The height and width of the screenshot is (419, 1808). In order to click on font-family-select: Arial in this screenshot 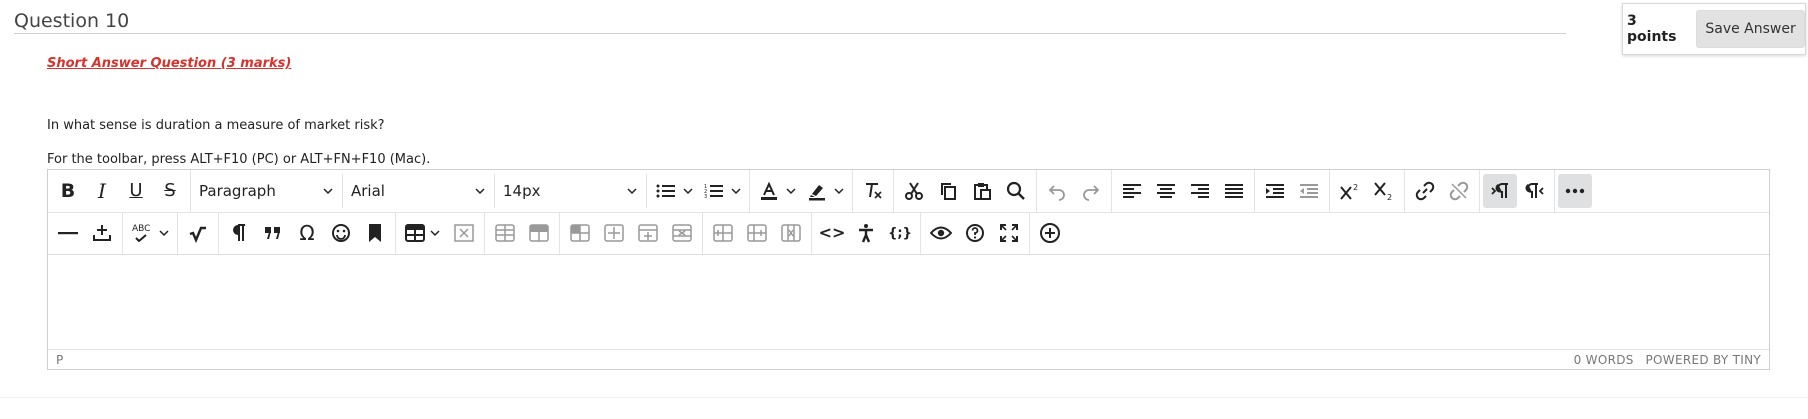, I will do `click(419, 191)`.